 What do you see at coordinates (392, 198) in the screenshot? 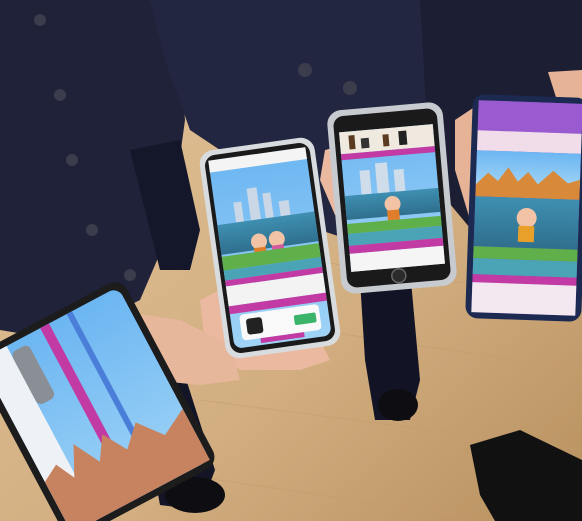
I see `phone-center-right` at bounding box center [392, 198].